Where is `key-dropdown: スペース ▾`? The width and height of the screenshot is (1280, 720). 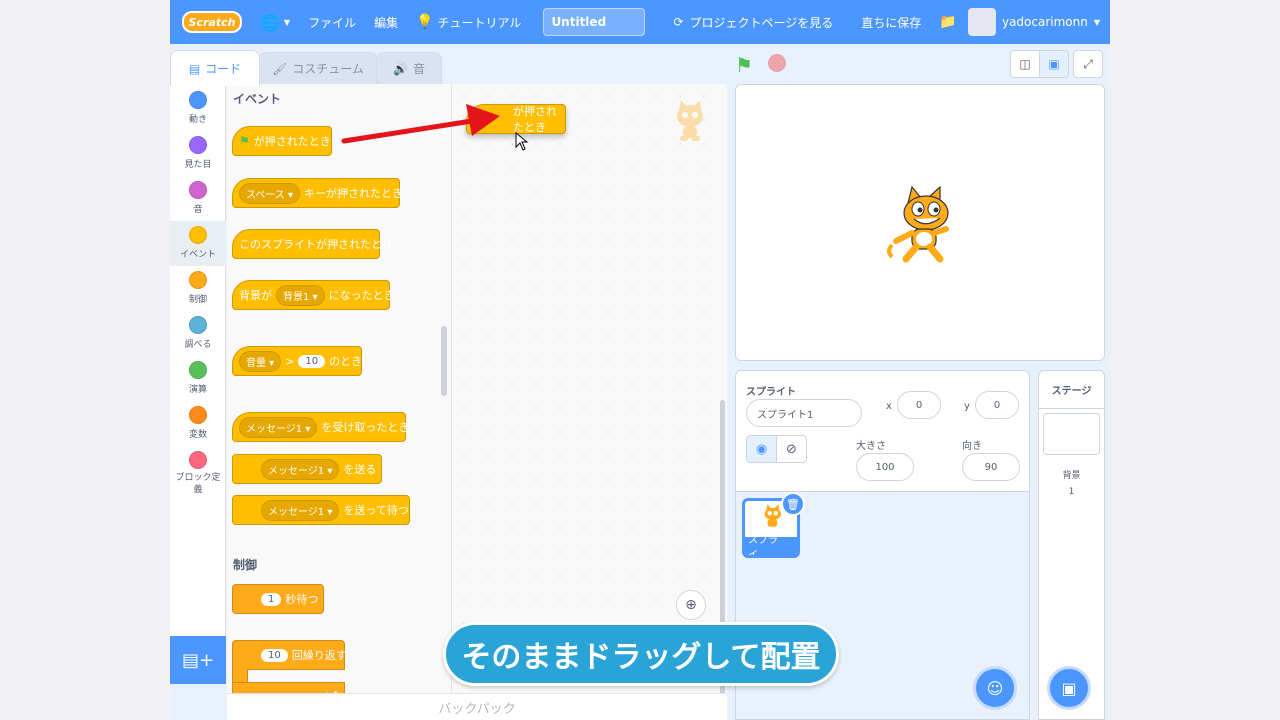 key-dropdown: スペース ▾ is located at coordinates (270, 193).